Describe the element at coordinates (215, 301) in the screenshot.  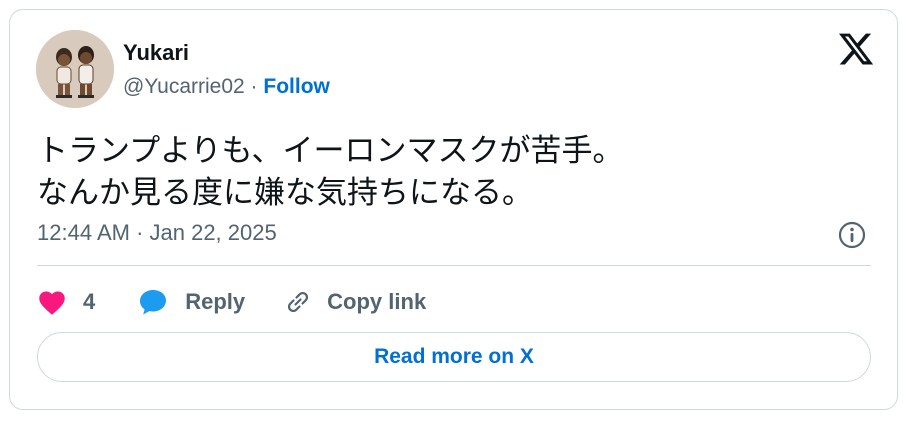
I see `reply-label: Reply` at that location.